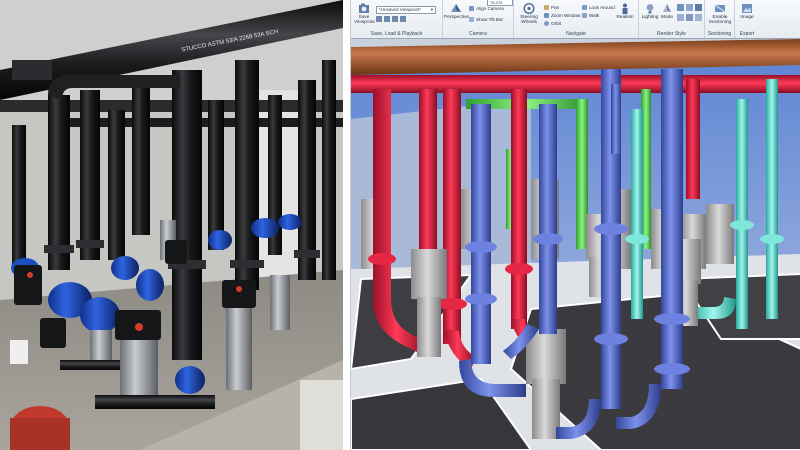 The height and width of the screenshot is (450, 800). I want to click on playback-controls, so click(406, 19).